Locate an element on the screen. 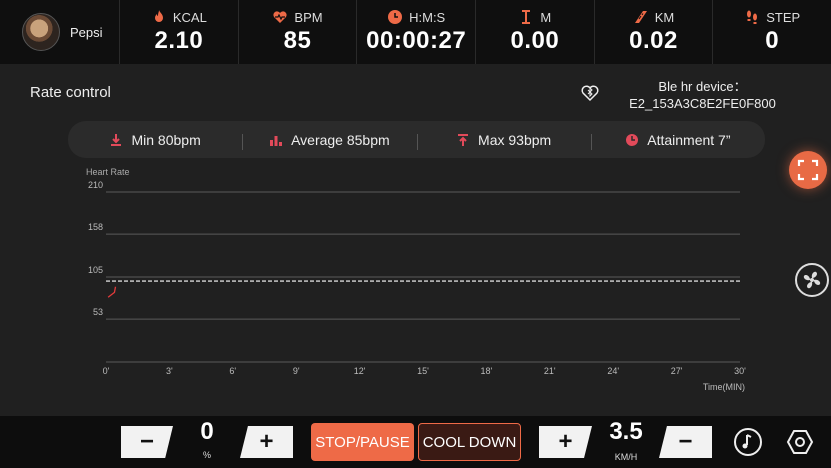  stat-label: H:M:S is located at coordinates (427, 17).